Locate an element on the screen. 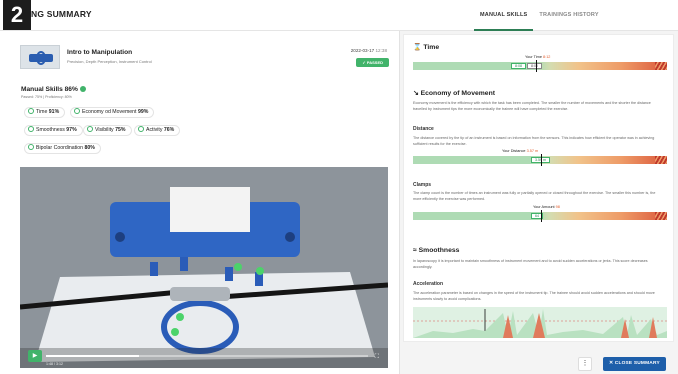 The width and height of the screenshot is (678, 374). chip-value: 75% is located at coordinates (120, 130).